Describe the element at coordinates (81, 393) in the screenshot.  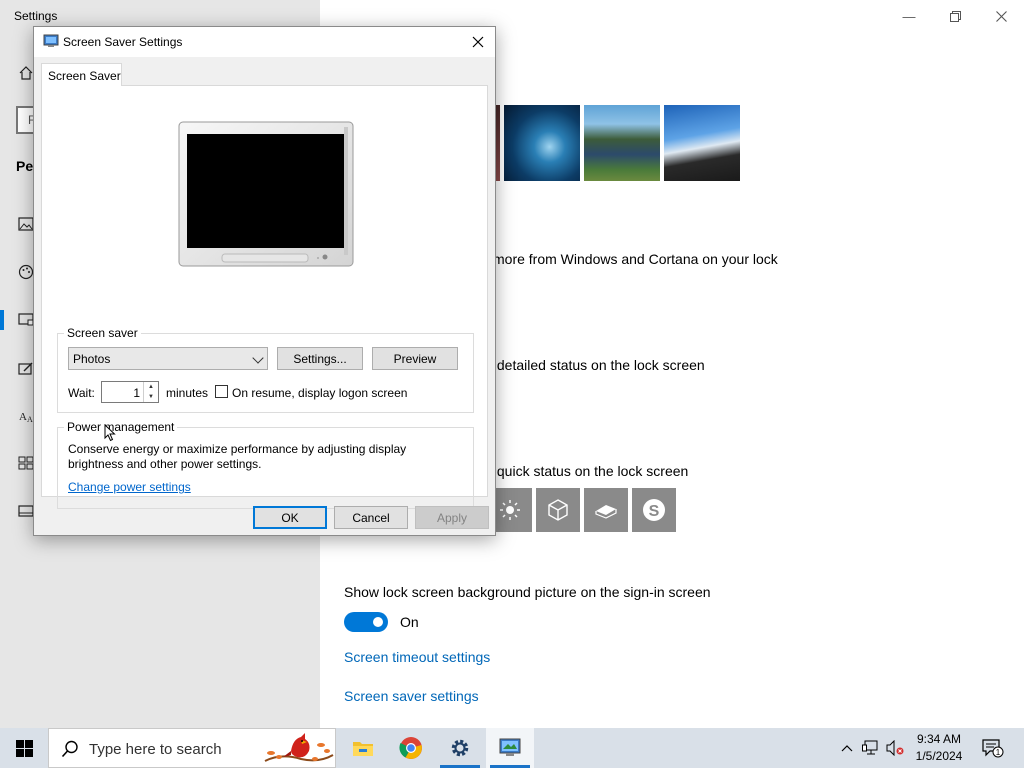
I see `wait-label: Wait:` at that location.